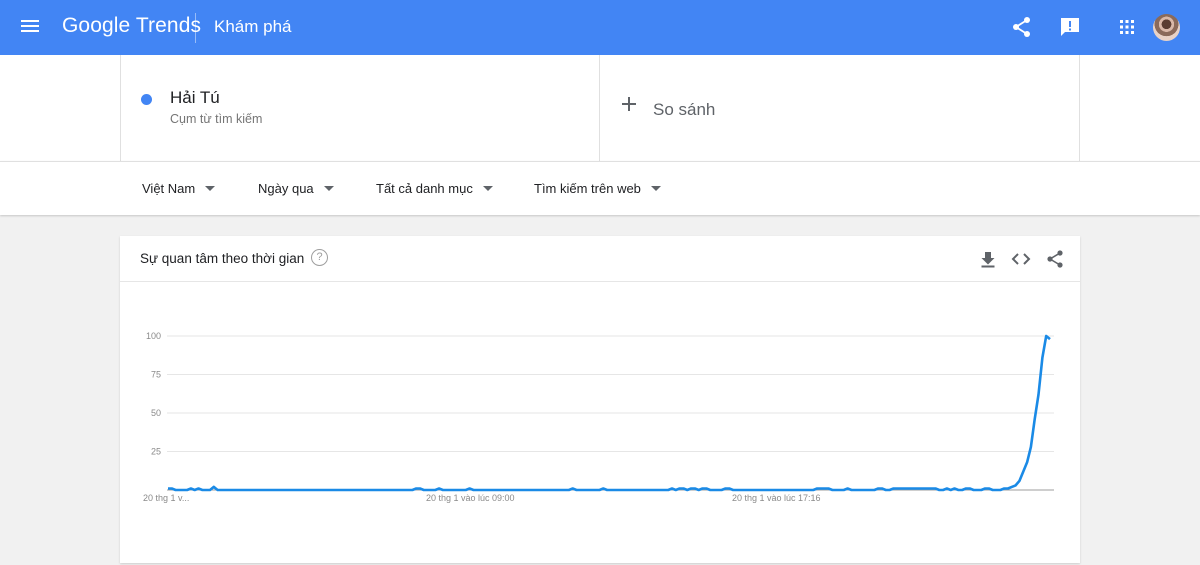 The width and height of the screenshot is (1200, 565). I want to click on filter-time: Ngày qua, so click(296, 188).